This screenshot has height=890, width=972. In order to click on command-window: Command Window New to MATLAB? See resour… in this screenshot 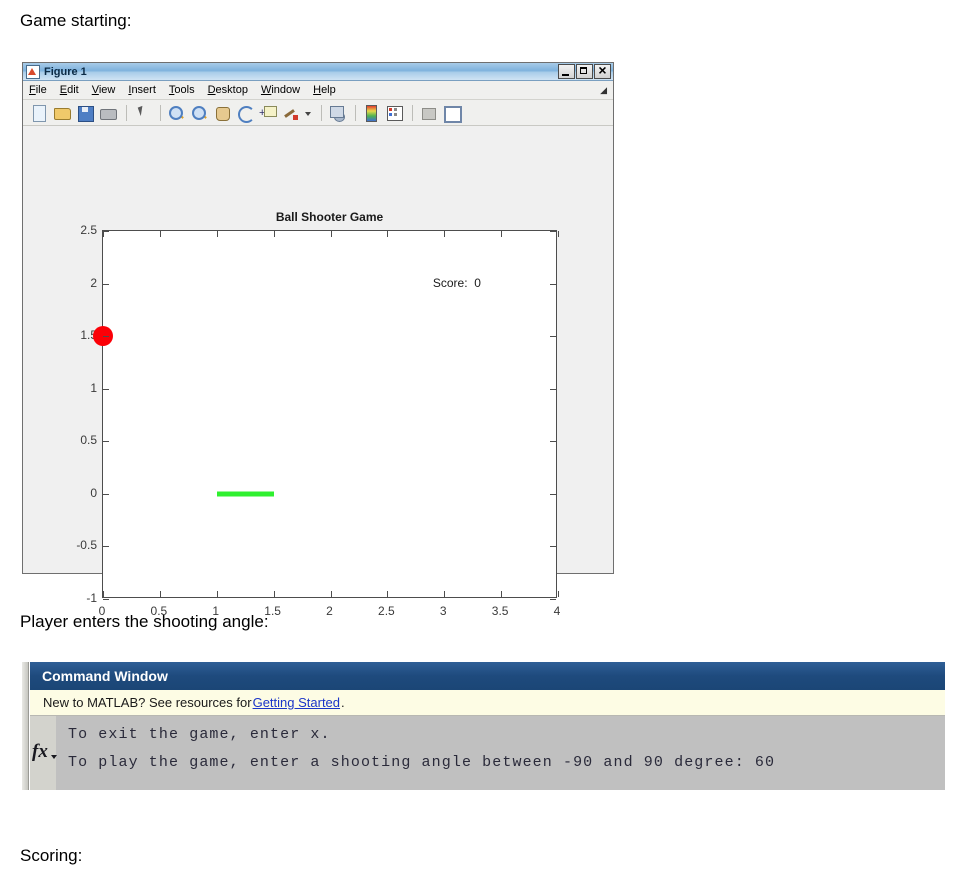, I will do `click(483, 726)`.